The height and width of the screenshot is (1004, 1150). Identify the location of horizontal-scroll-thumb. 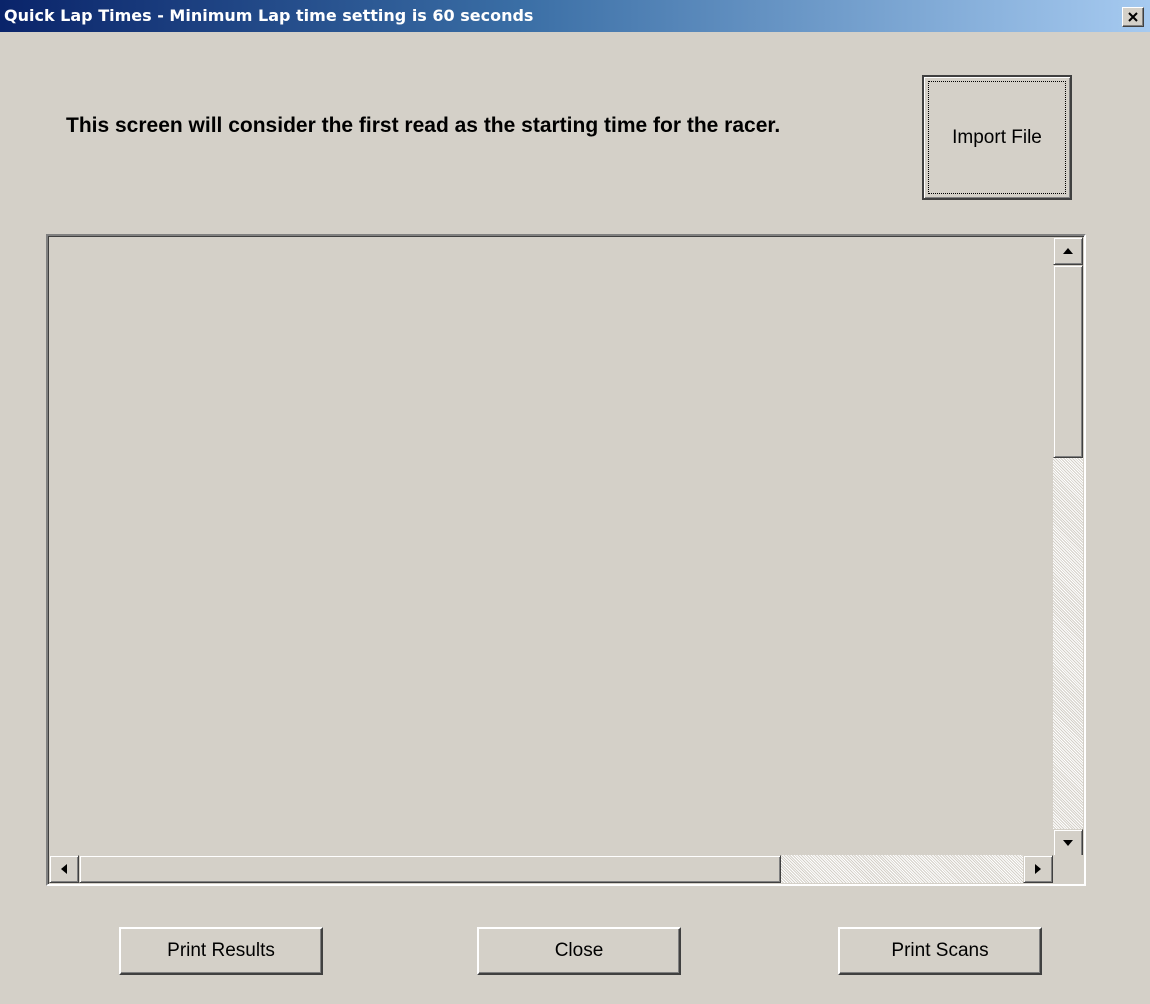
(430, 869).